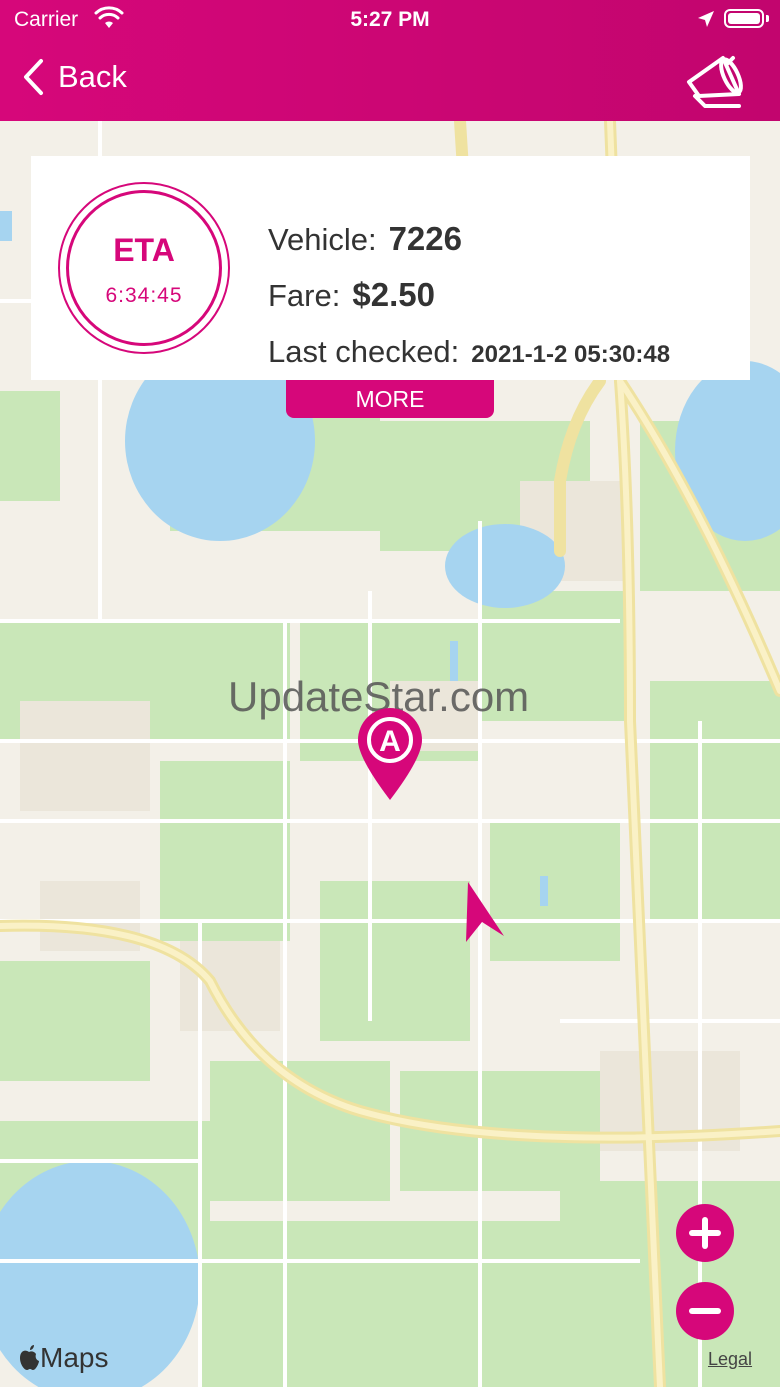  Describe the element at coordinates (393, 294) in the screenshot. I see `fare-value: $2.50` at that location.